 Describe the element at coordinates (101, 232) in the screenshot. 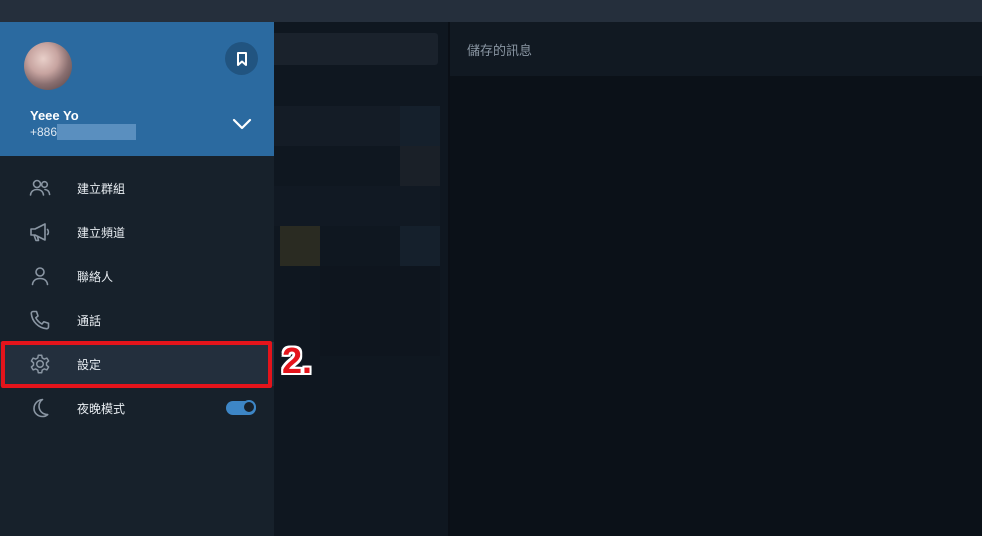

I see `menu-item-label: 建立頻道` at that location.